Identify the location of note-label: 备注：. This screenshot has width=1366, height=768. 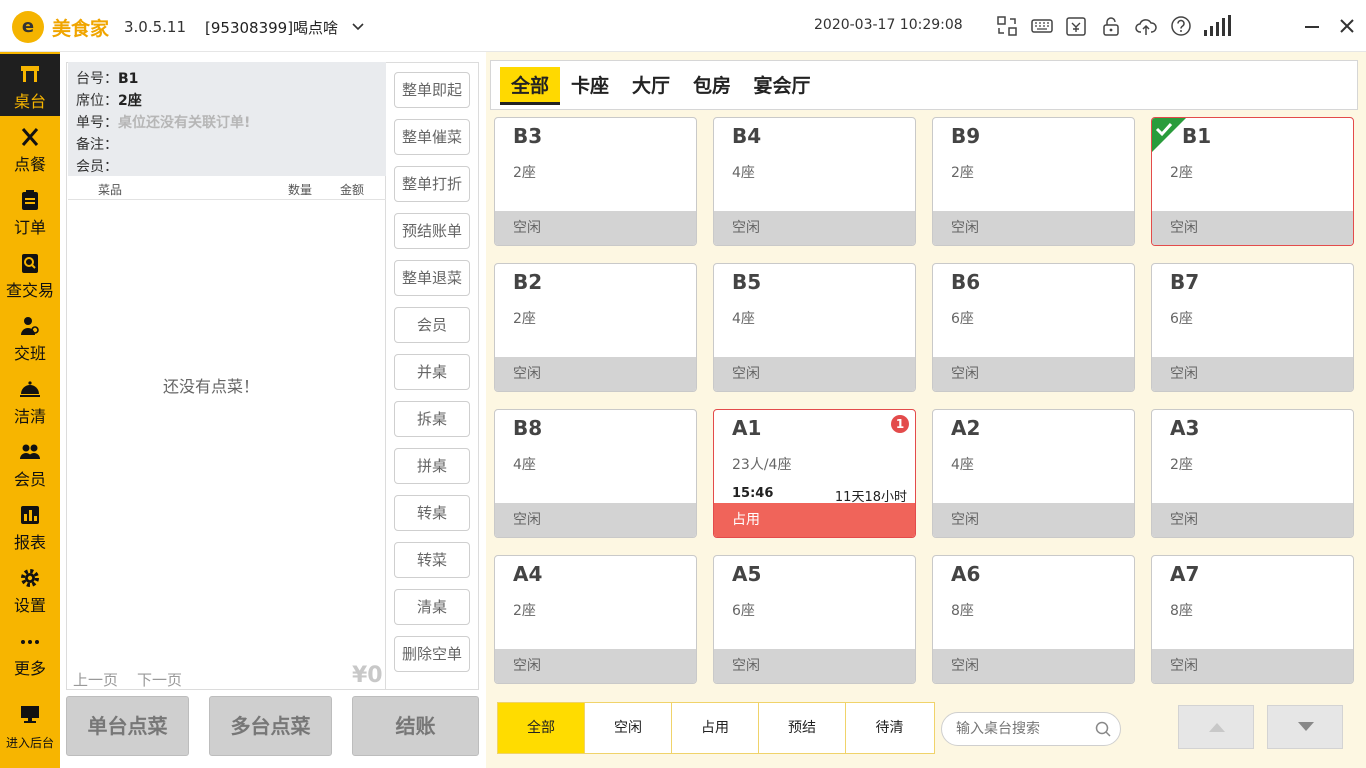
(97, 145).